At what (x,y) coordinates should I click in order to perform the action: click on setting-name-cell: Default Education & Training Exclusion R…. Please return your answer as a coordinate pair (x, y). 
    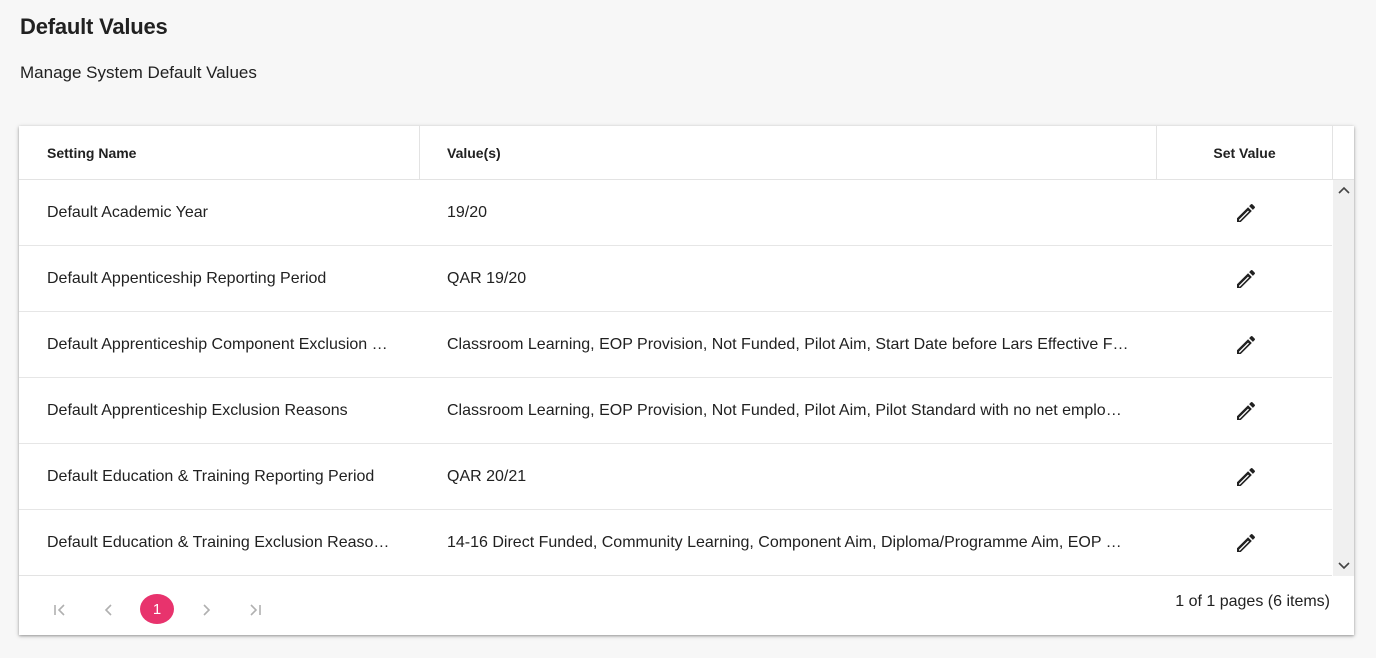
    Looking at the image, I should click on (219, 542).